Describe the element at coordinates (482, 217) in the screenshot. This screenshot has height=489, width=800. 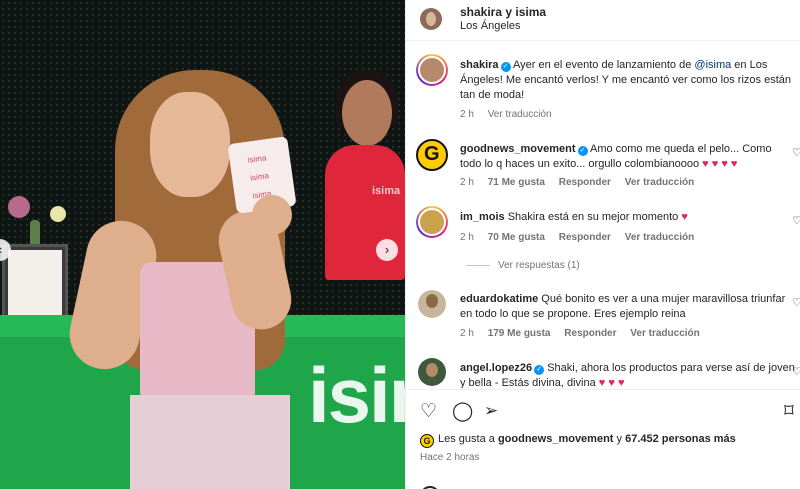
I see `comment-username: im_mois` at that location.